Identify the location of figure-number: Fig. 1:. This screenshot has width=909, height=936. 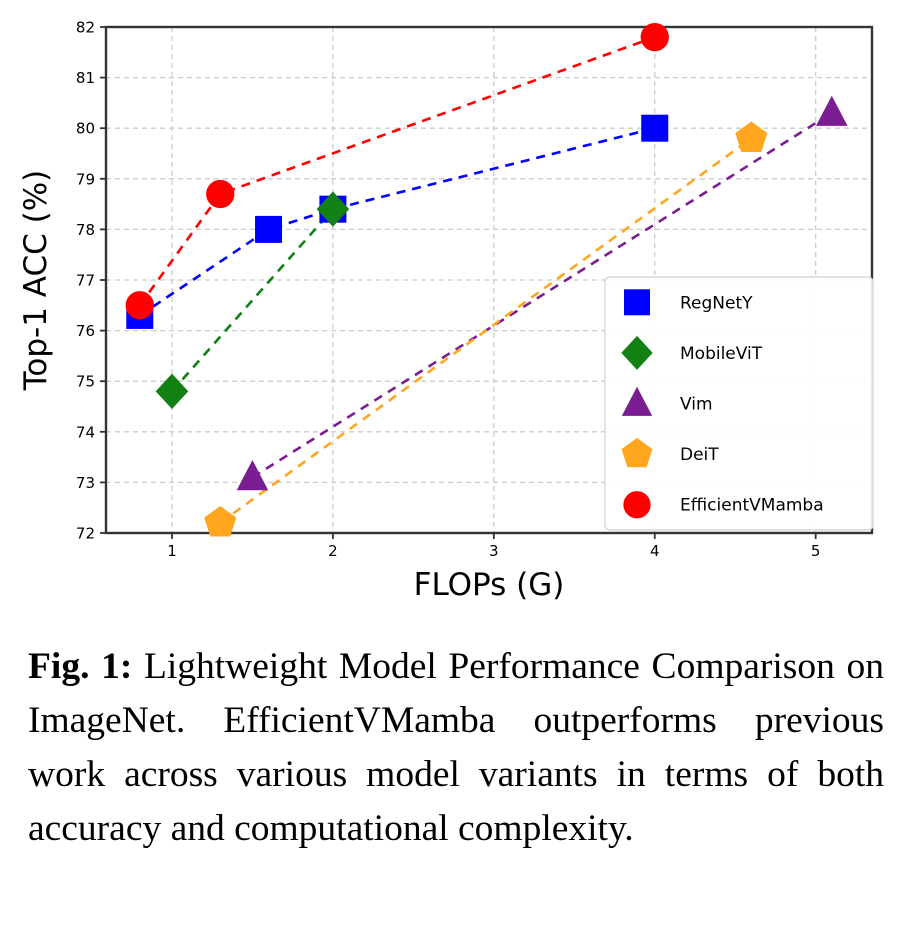
(80, 666).